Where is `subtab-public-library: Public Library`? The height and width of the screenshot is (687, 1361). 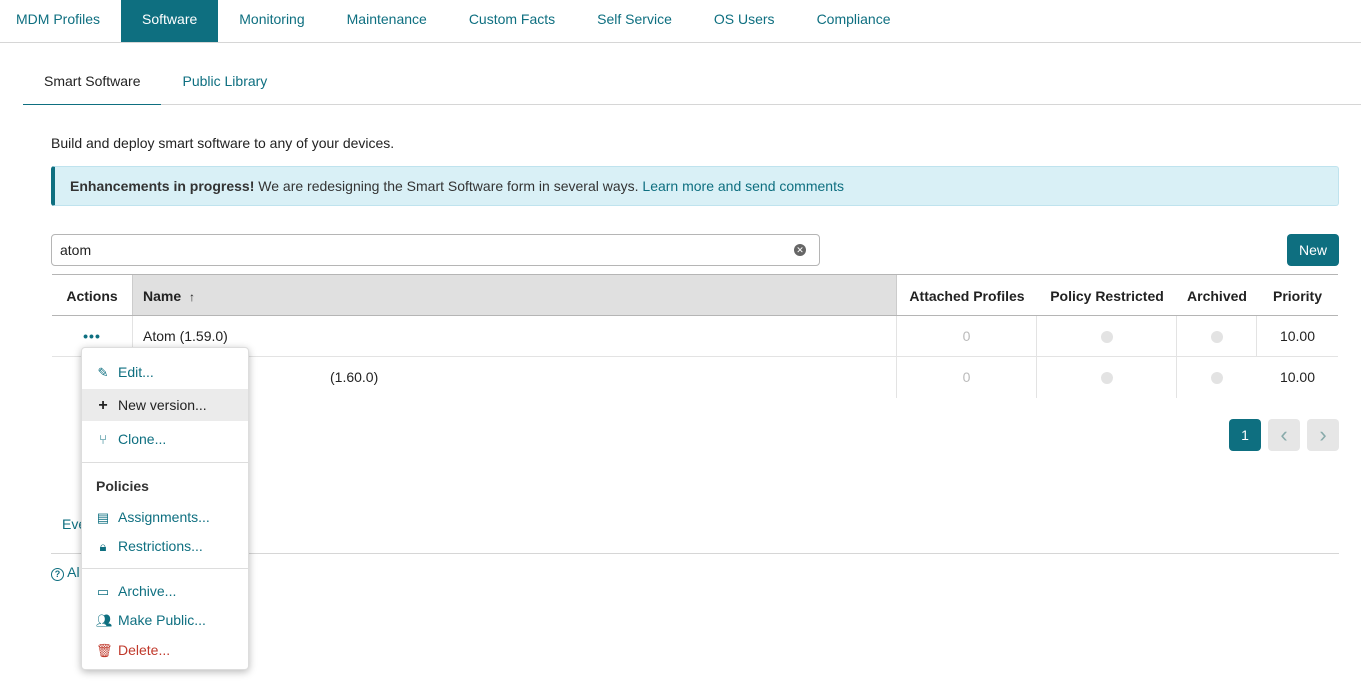
subtab-public-library: Public Library is located at coordinates (224, 83).